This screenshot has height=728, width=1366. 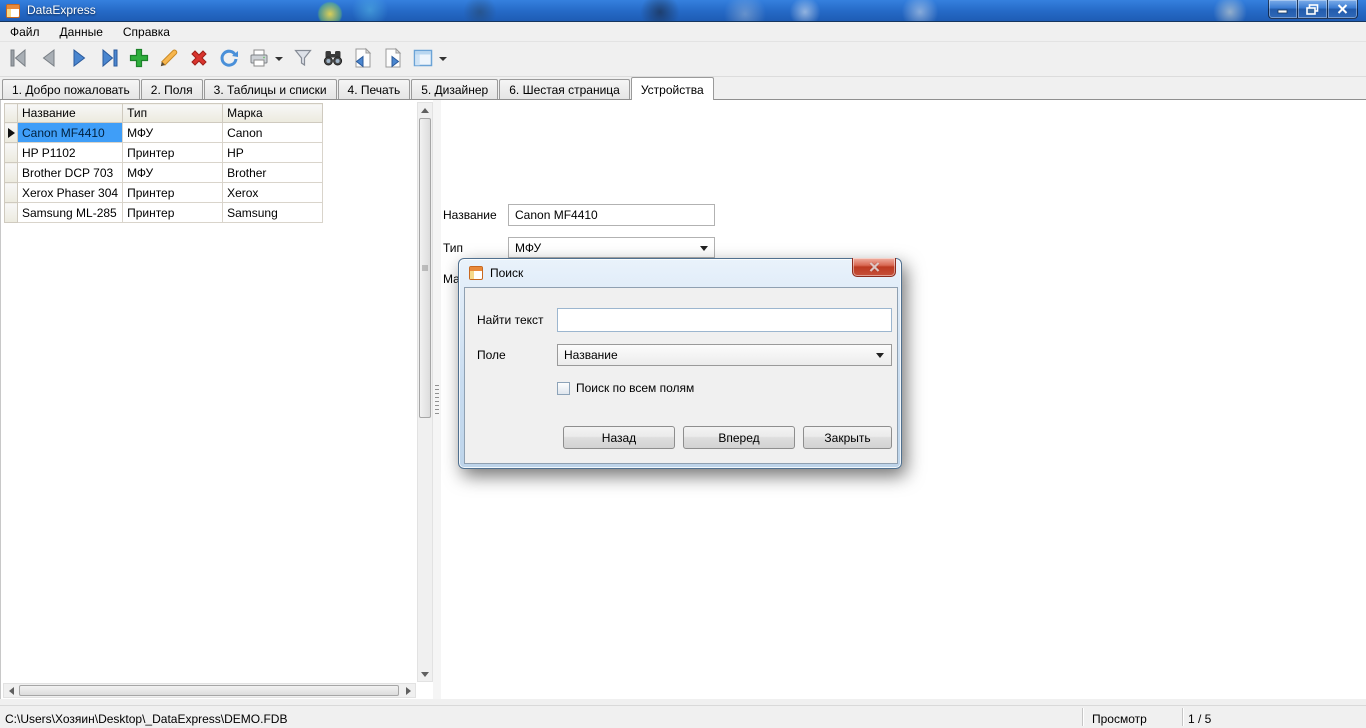 I want to click on grid-row: Samsung ML-285 Принтер Samsung, so click(x=164, y=212).